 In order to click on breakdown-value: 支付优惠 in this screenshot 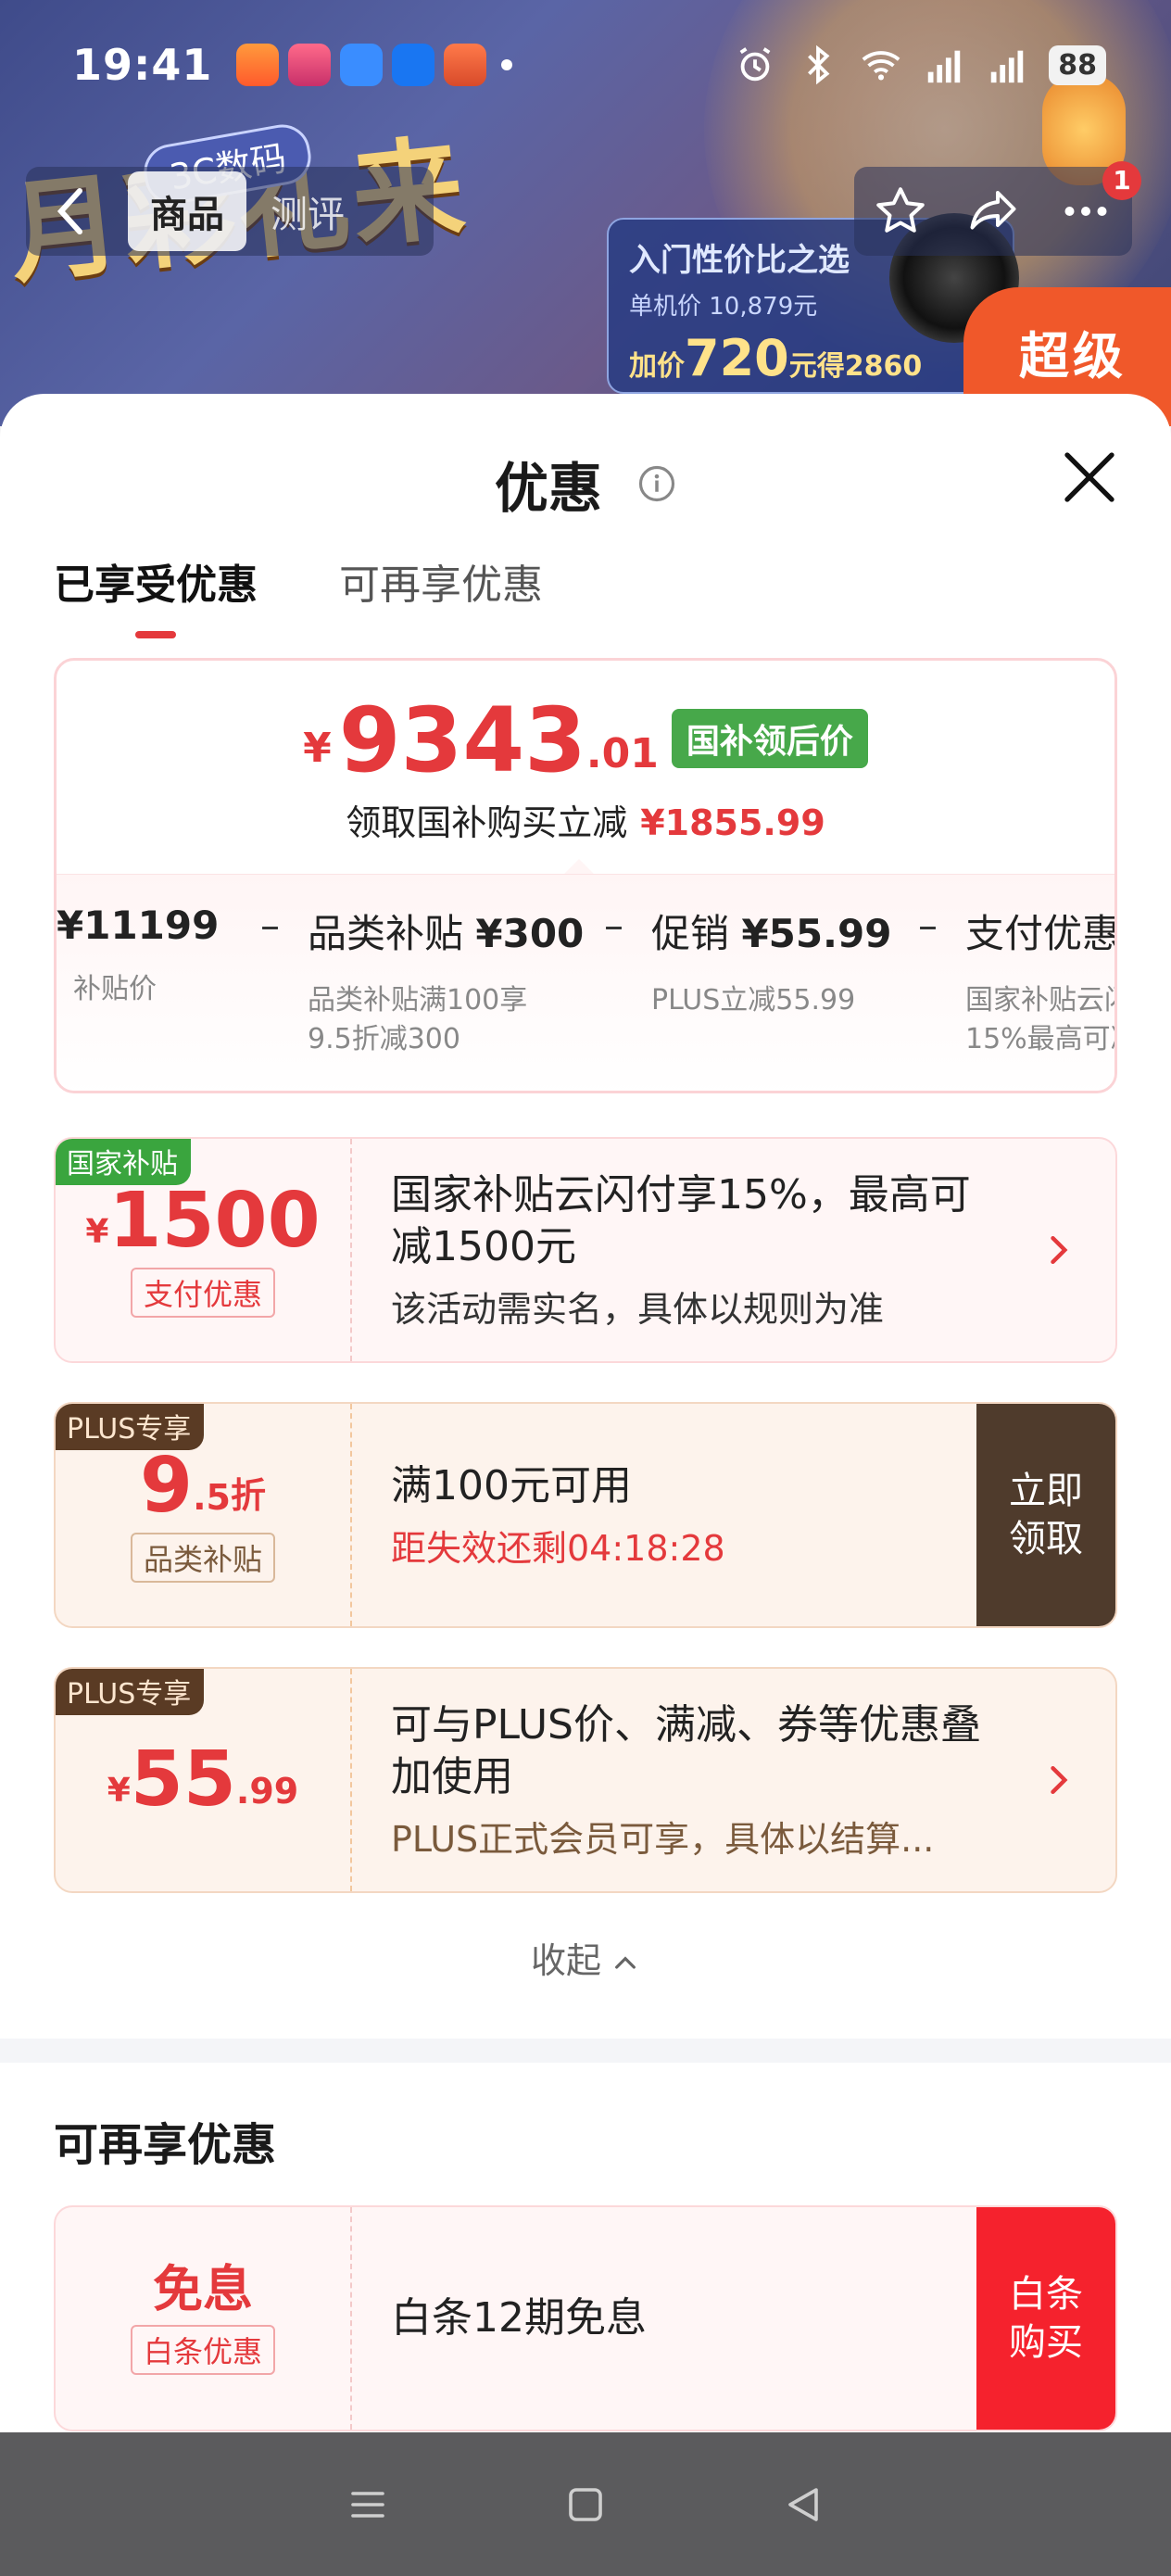, I will do `click(1041, 933)`.